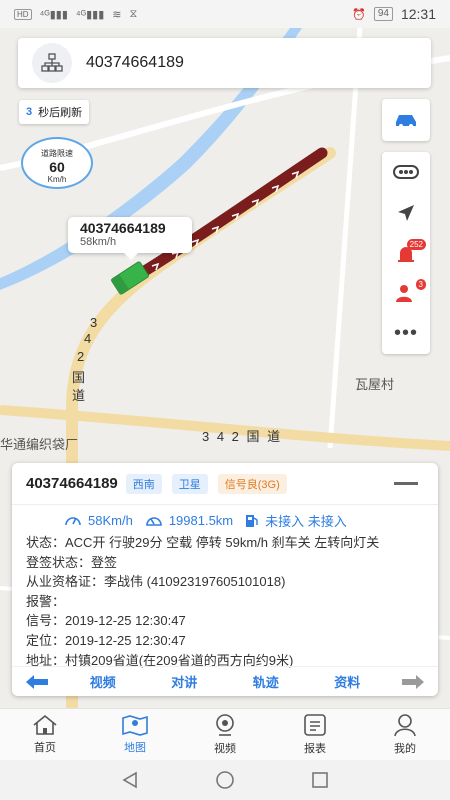  What do you see at coordinates (416, 244) in the screenshot?
I see `alarm-badge: 252` at bounding box center [416, 244].